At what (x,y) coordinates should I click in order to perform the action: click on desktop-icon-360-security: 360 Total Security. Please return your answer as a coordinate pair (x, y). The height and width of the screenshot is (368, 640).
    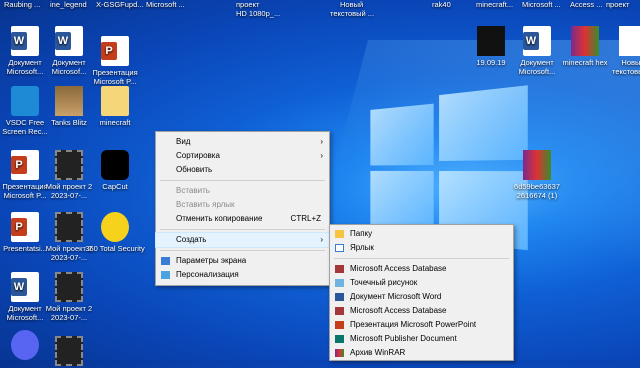
    Looking at the image, I should click on (115, 232).